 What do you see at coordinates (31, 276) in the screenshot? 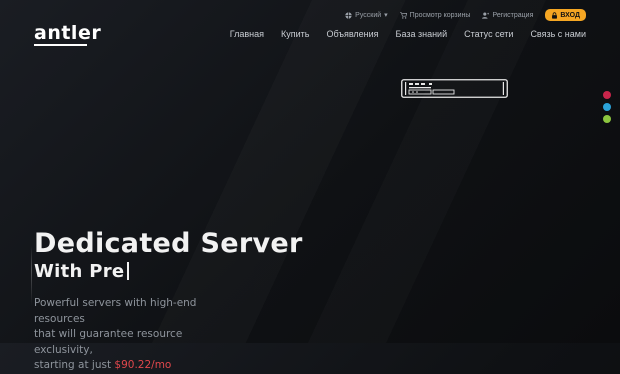
I see `decorative-vertical-line` at bounding box center [31, 276].